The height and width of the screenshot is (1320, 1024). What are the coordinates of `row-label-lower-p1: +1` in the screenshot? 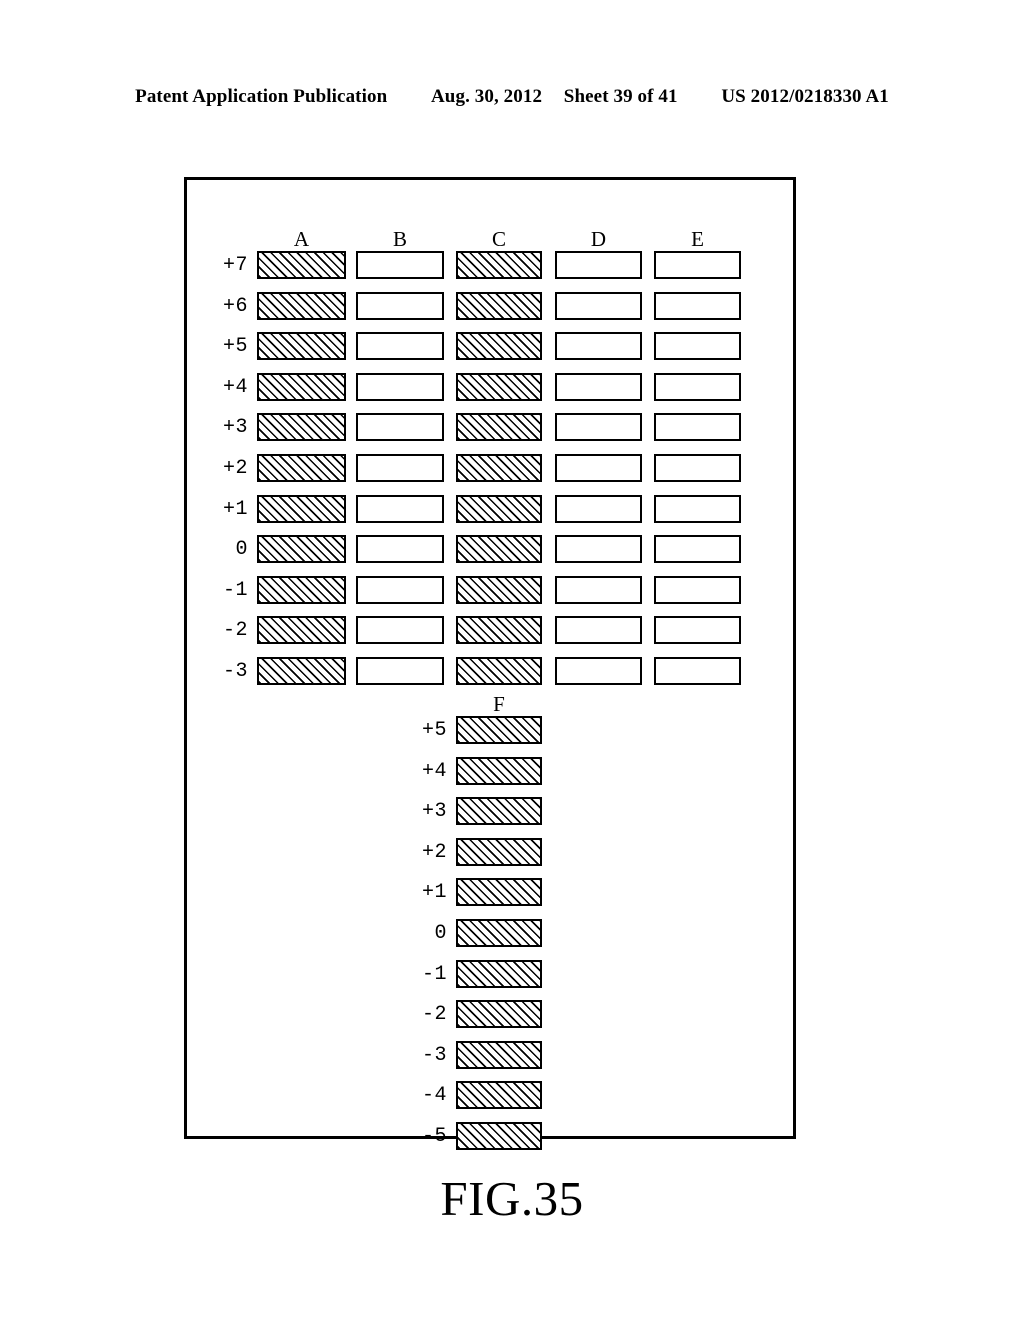 It's located at (434, 893).